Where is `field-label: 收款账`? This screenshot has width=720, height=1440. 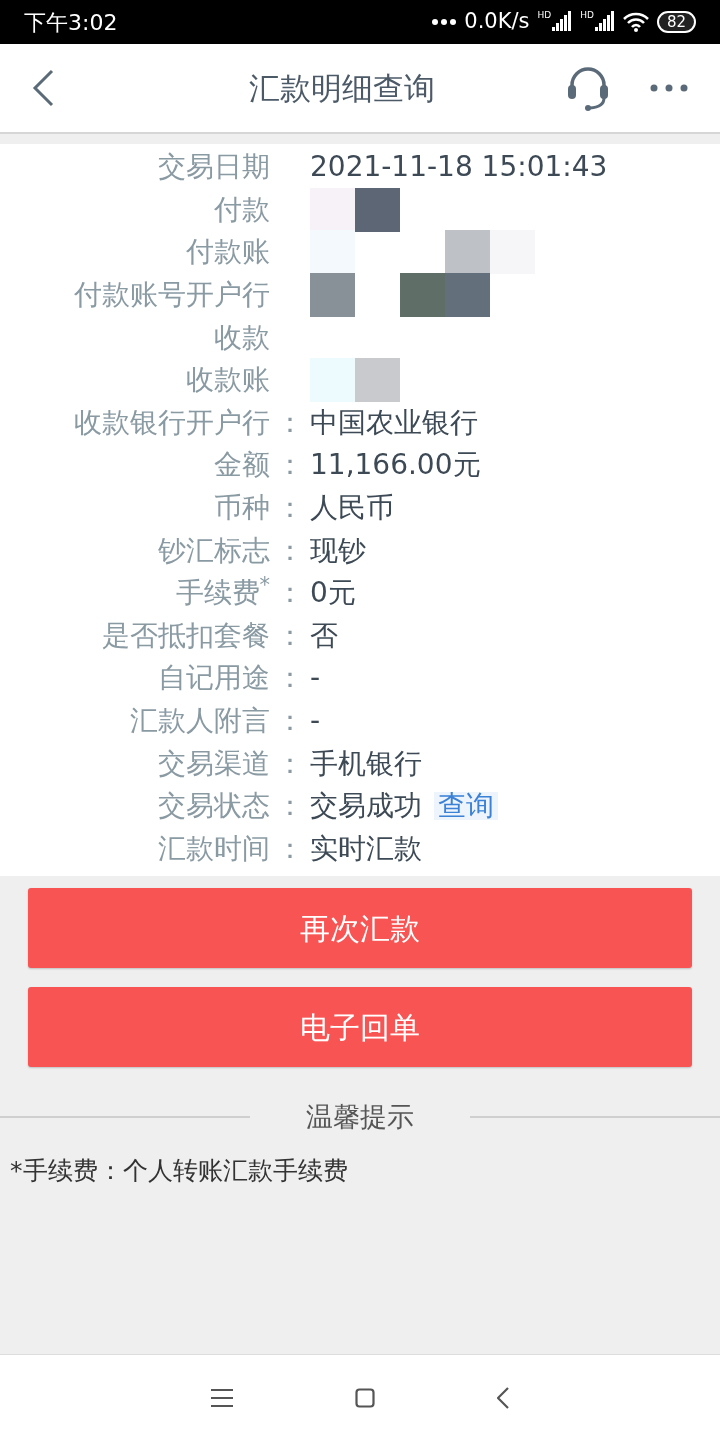
field-label: 收款账 is located at coordinates (228, 380).